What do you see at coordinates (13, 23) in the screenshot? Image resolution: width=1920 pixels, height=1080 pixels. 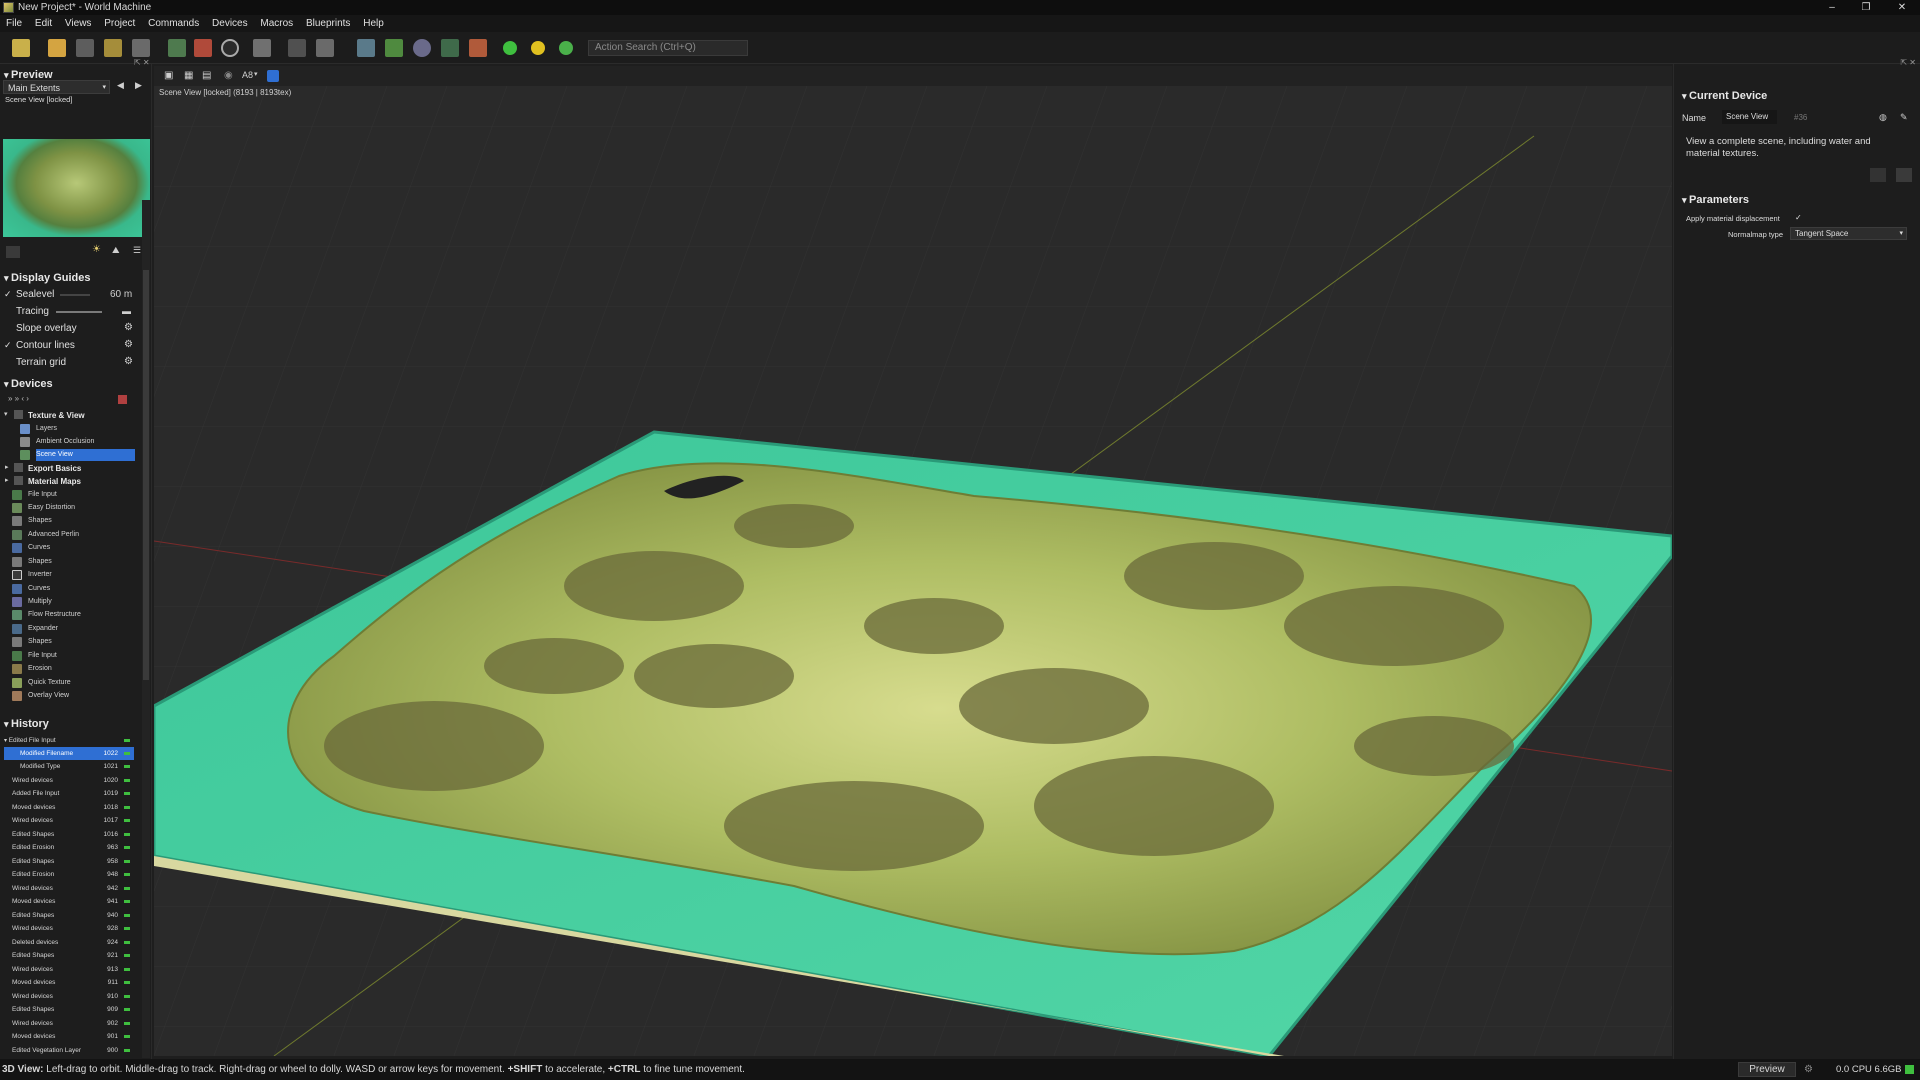 I see `menu-file: File` at bounding box center [13, 23].